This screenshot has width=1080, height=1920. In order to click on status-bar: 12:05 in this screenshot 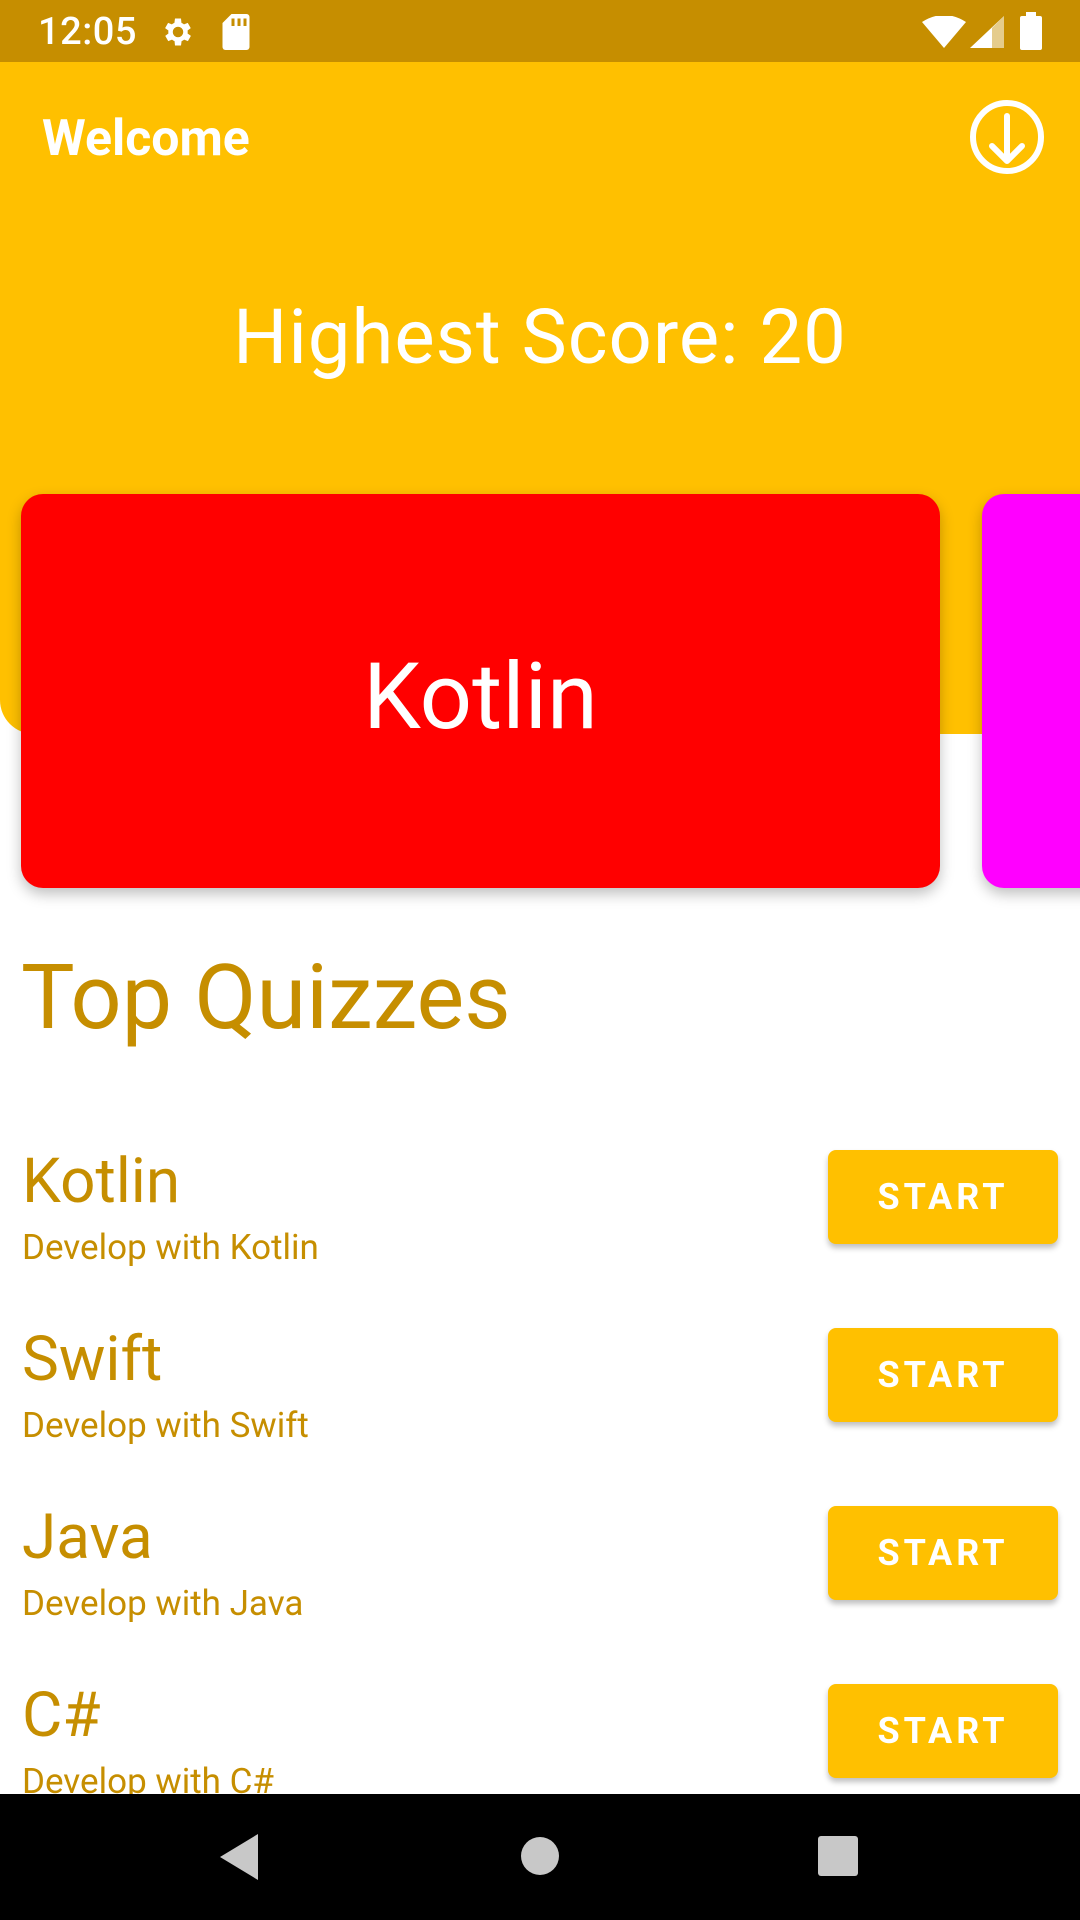, I will do `click(540, 31)`.